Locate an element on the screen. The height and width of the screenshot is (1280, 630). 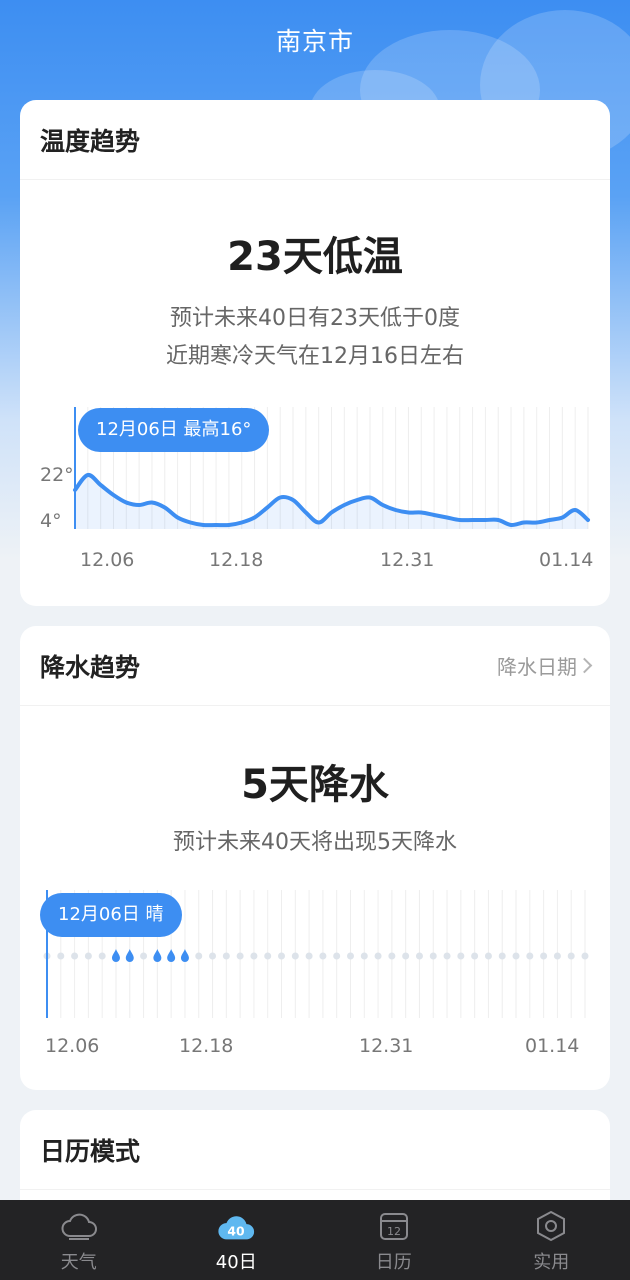
tab-calendar-label: 日历 is located at coordinates (393, 1262).